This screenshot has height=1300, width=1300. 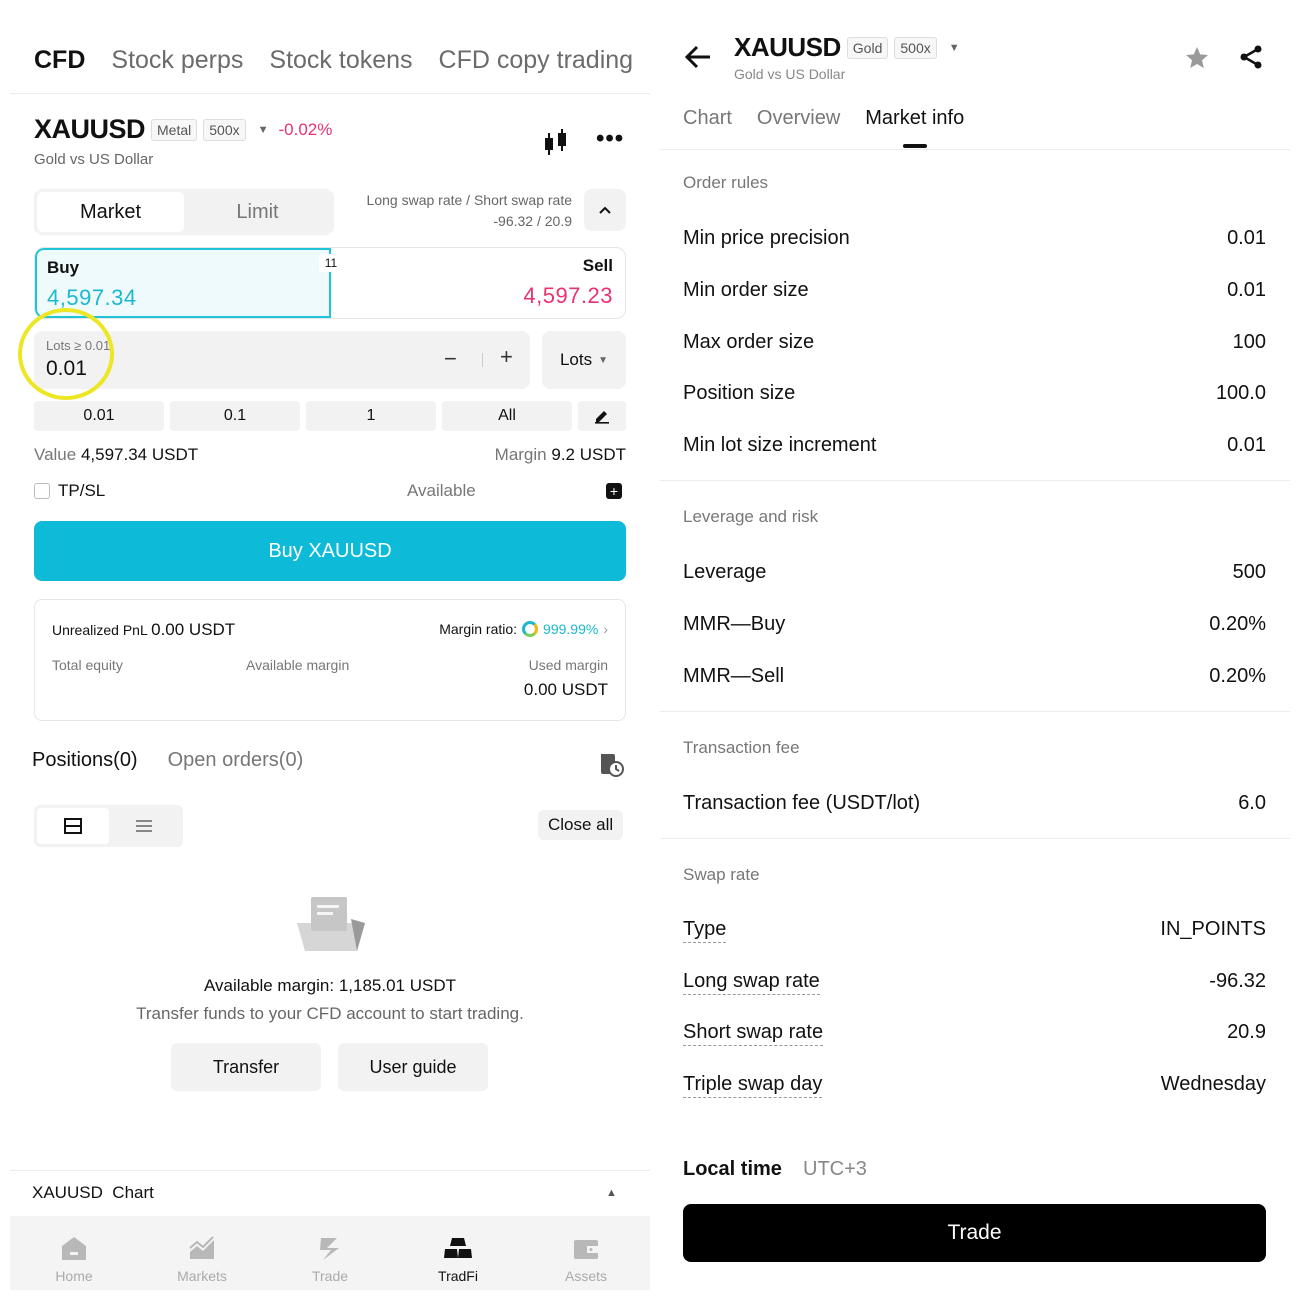 I want to click on order-margin: 9.2 USDT, so click(x=588, y=454).